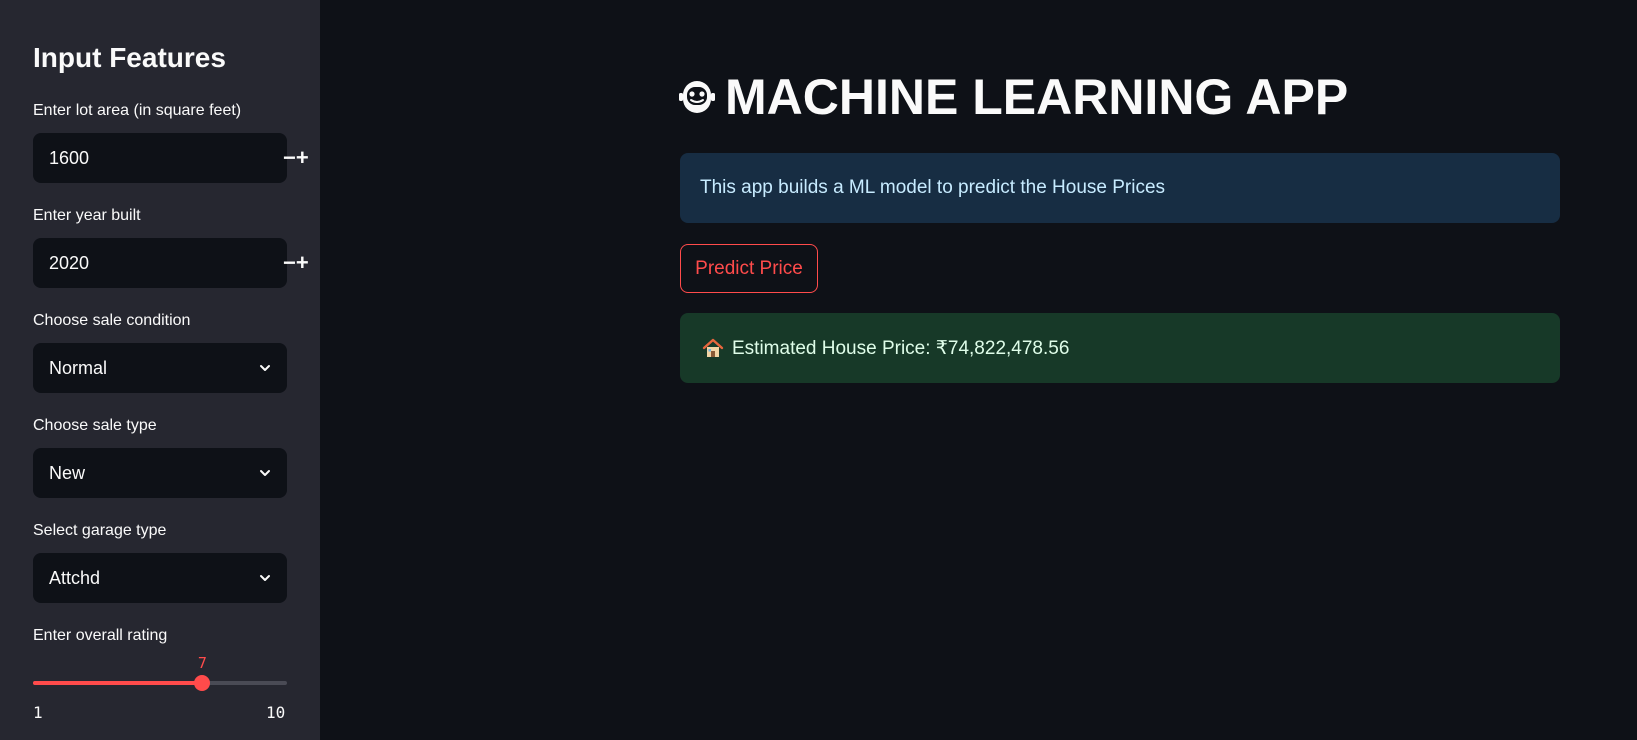 This screenshot has width=1637, height=740. Describe the element at coordinates (276, 712) in the screenshot. I see `overall-rating-max: 10` at that location.